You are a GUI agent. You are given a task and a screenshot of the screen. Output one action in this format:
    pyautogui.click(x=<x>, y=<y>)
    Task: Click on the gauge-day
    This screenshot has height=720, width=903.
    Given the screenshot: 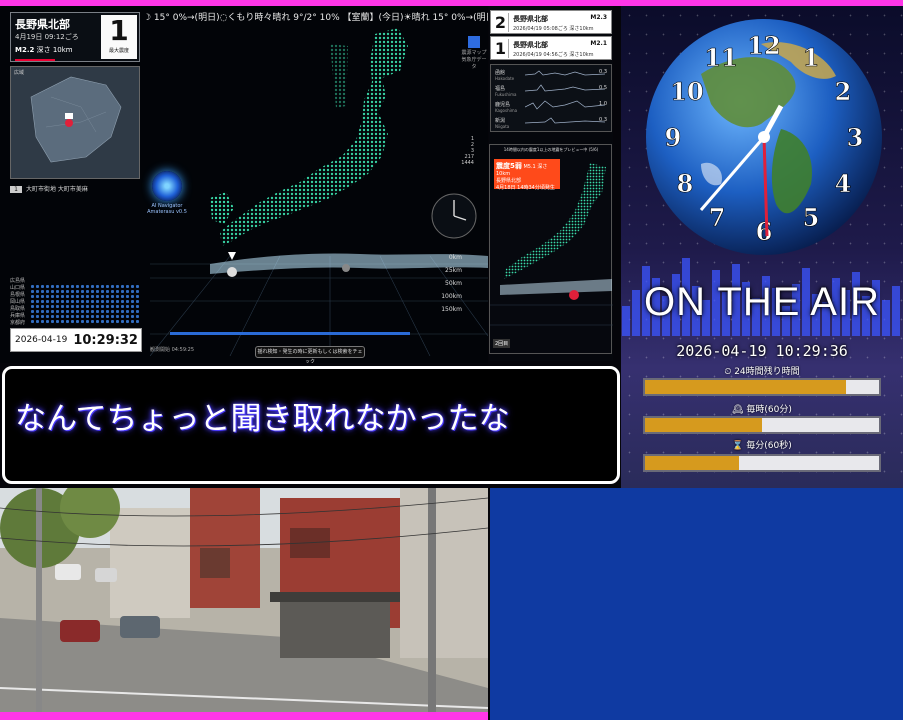 What is the action you would take?
    pyautogui.click(x=762, y=387)
    